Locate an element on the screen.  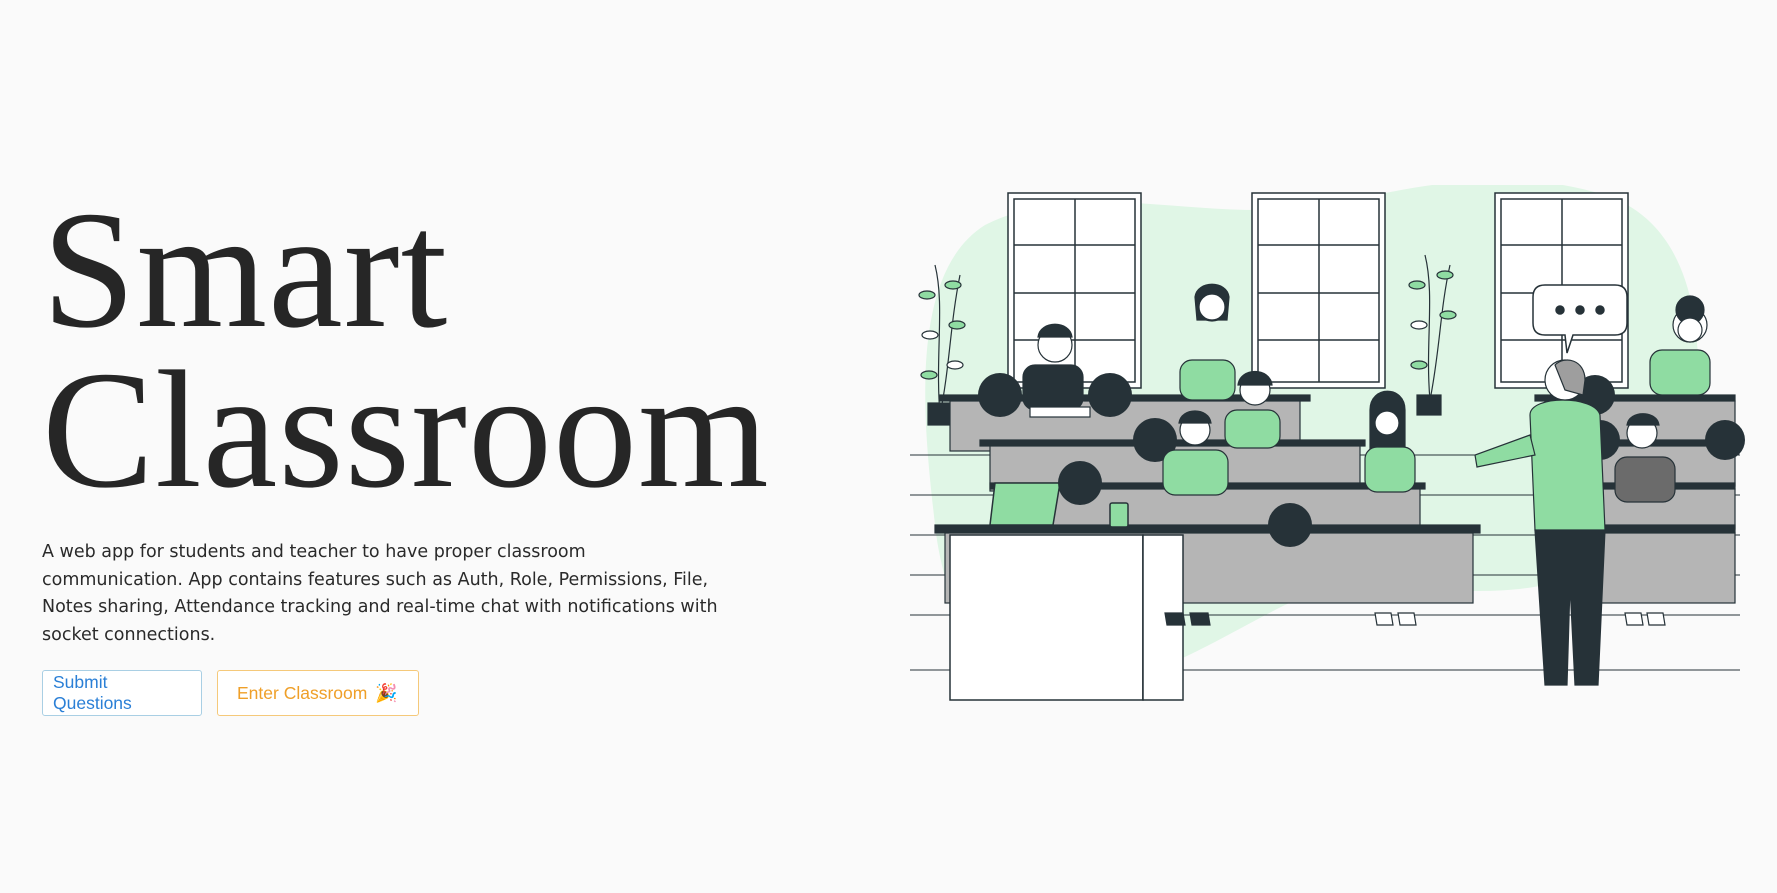
hero-actions: Submit Questions Enter Classroom 🎉 is located at coordinates (392, 693).